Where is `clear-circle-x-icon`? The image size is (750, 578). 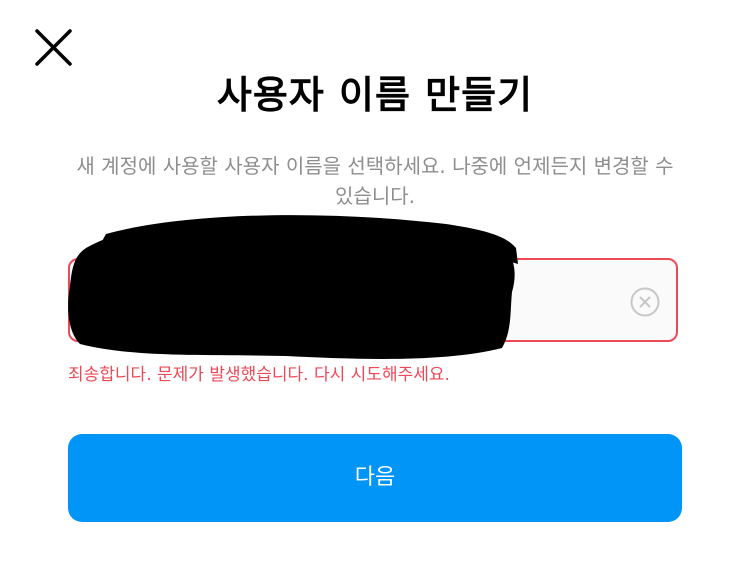 clear-circle-x-icon is located at coordinates (645, 302).